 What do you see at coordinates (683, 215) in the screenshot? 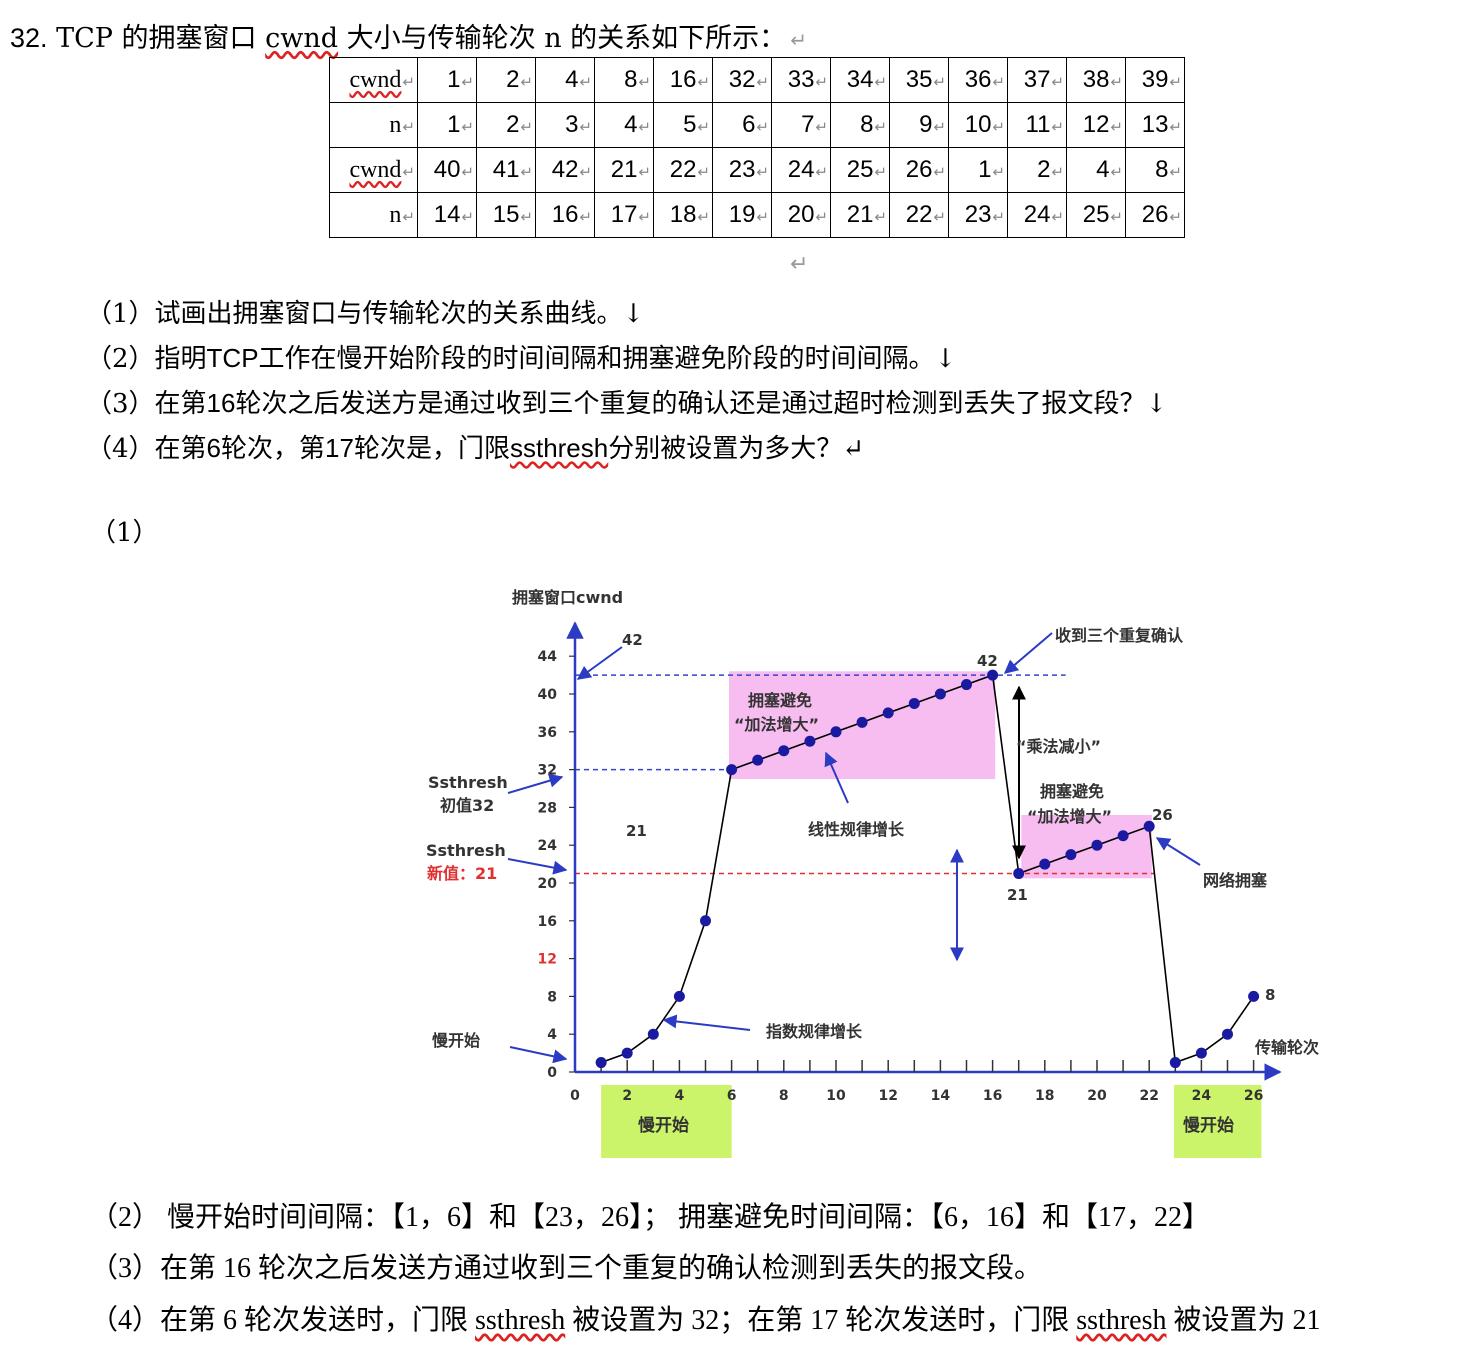
I see `table-cell: 18↵` at bounding box center [683, 215].